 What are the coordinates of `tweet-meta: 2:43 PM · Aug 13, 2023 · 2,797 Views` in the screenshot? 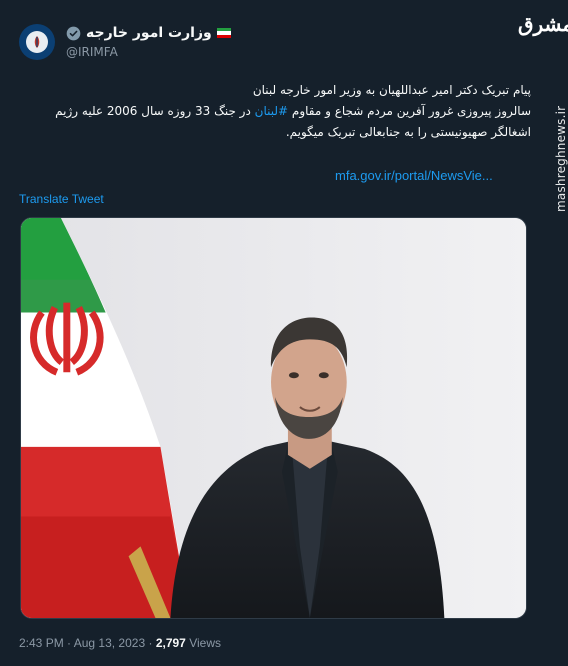 It's located at (120, 643).